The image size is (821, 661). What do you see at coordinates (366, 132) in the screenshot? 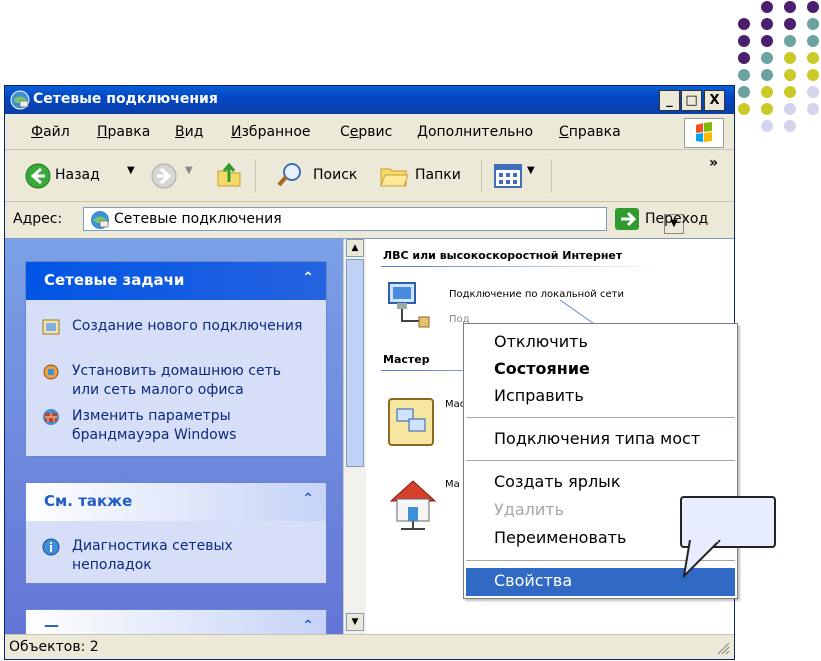
I see `menu-item-4: Сервис` at bounding box center [366, 132].